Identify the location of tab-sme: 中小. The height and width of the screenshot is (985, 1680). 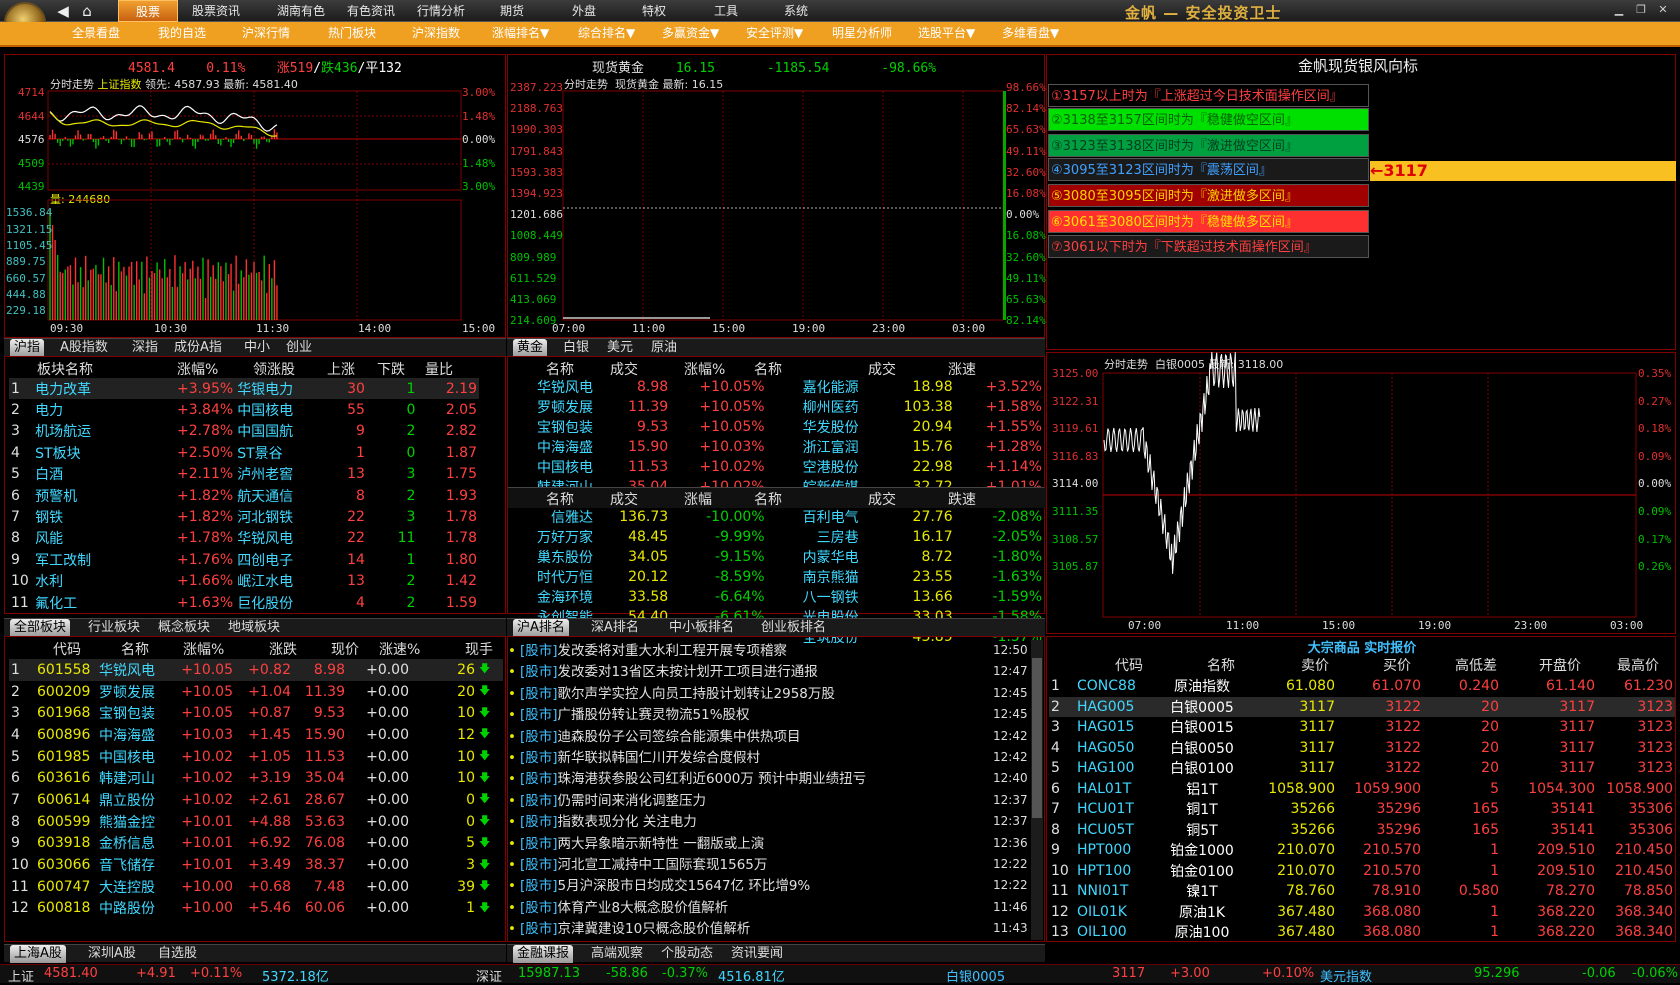
(257, 348).